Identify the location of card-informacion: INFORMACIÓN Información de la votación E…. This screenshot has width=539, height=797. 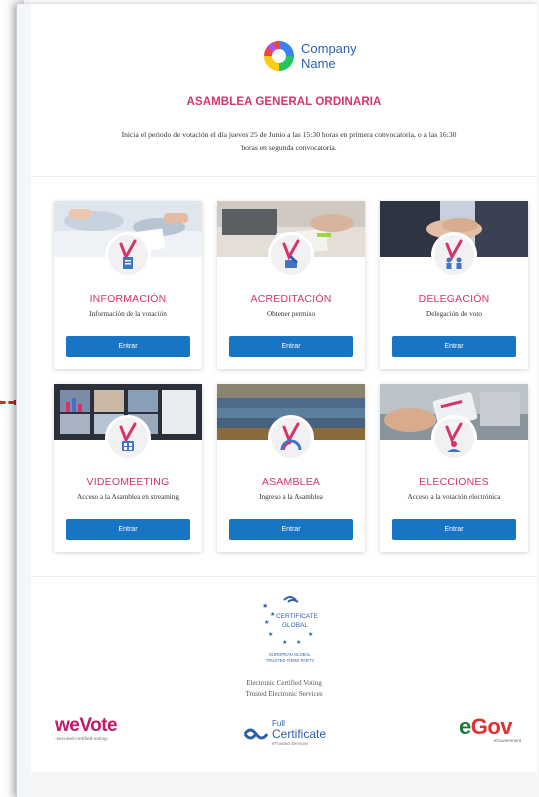
(128, 285).